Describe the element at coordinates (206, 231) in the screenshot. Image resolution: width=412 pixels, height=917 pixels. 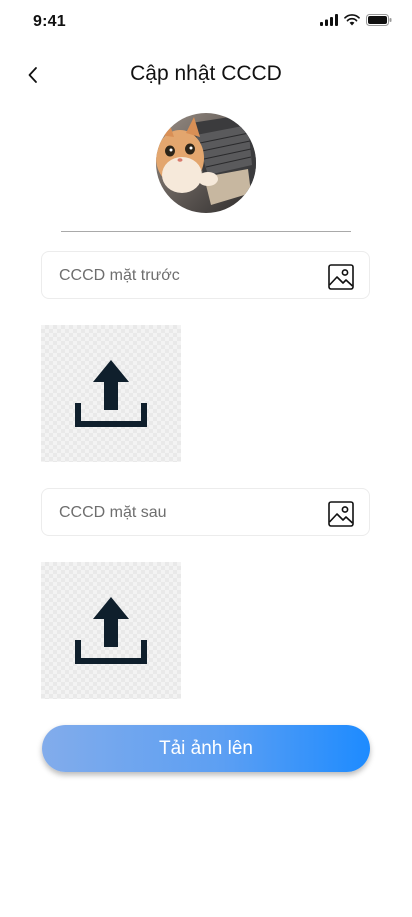
I see `divider` at that location.